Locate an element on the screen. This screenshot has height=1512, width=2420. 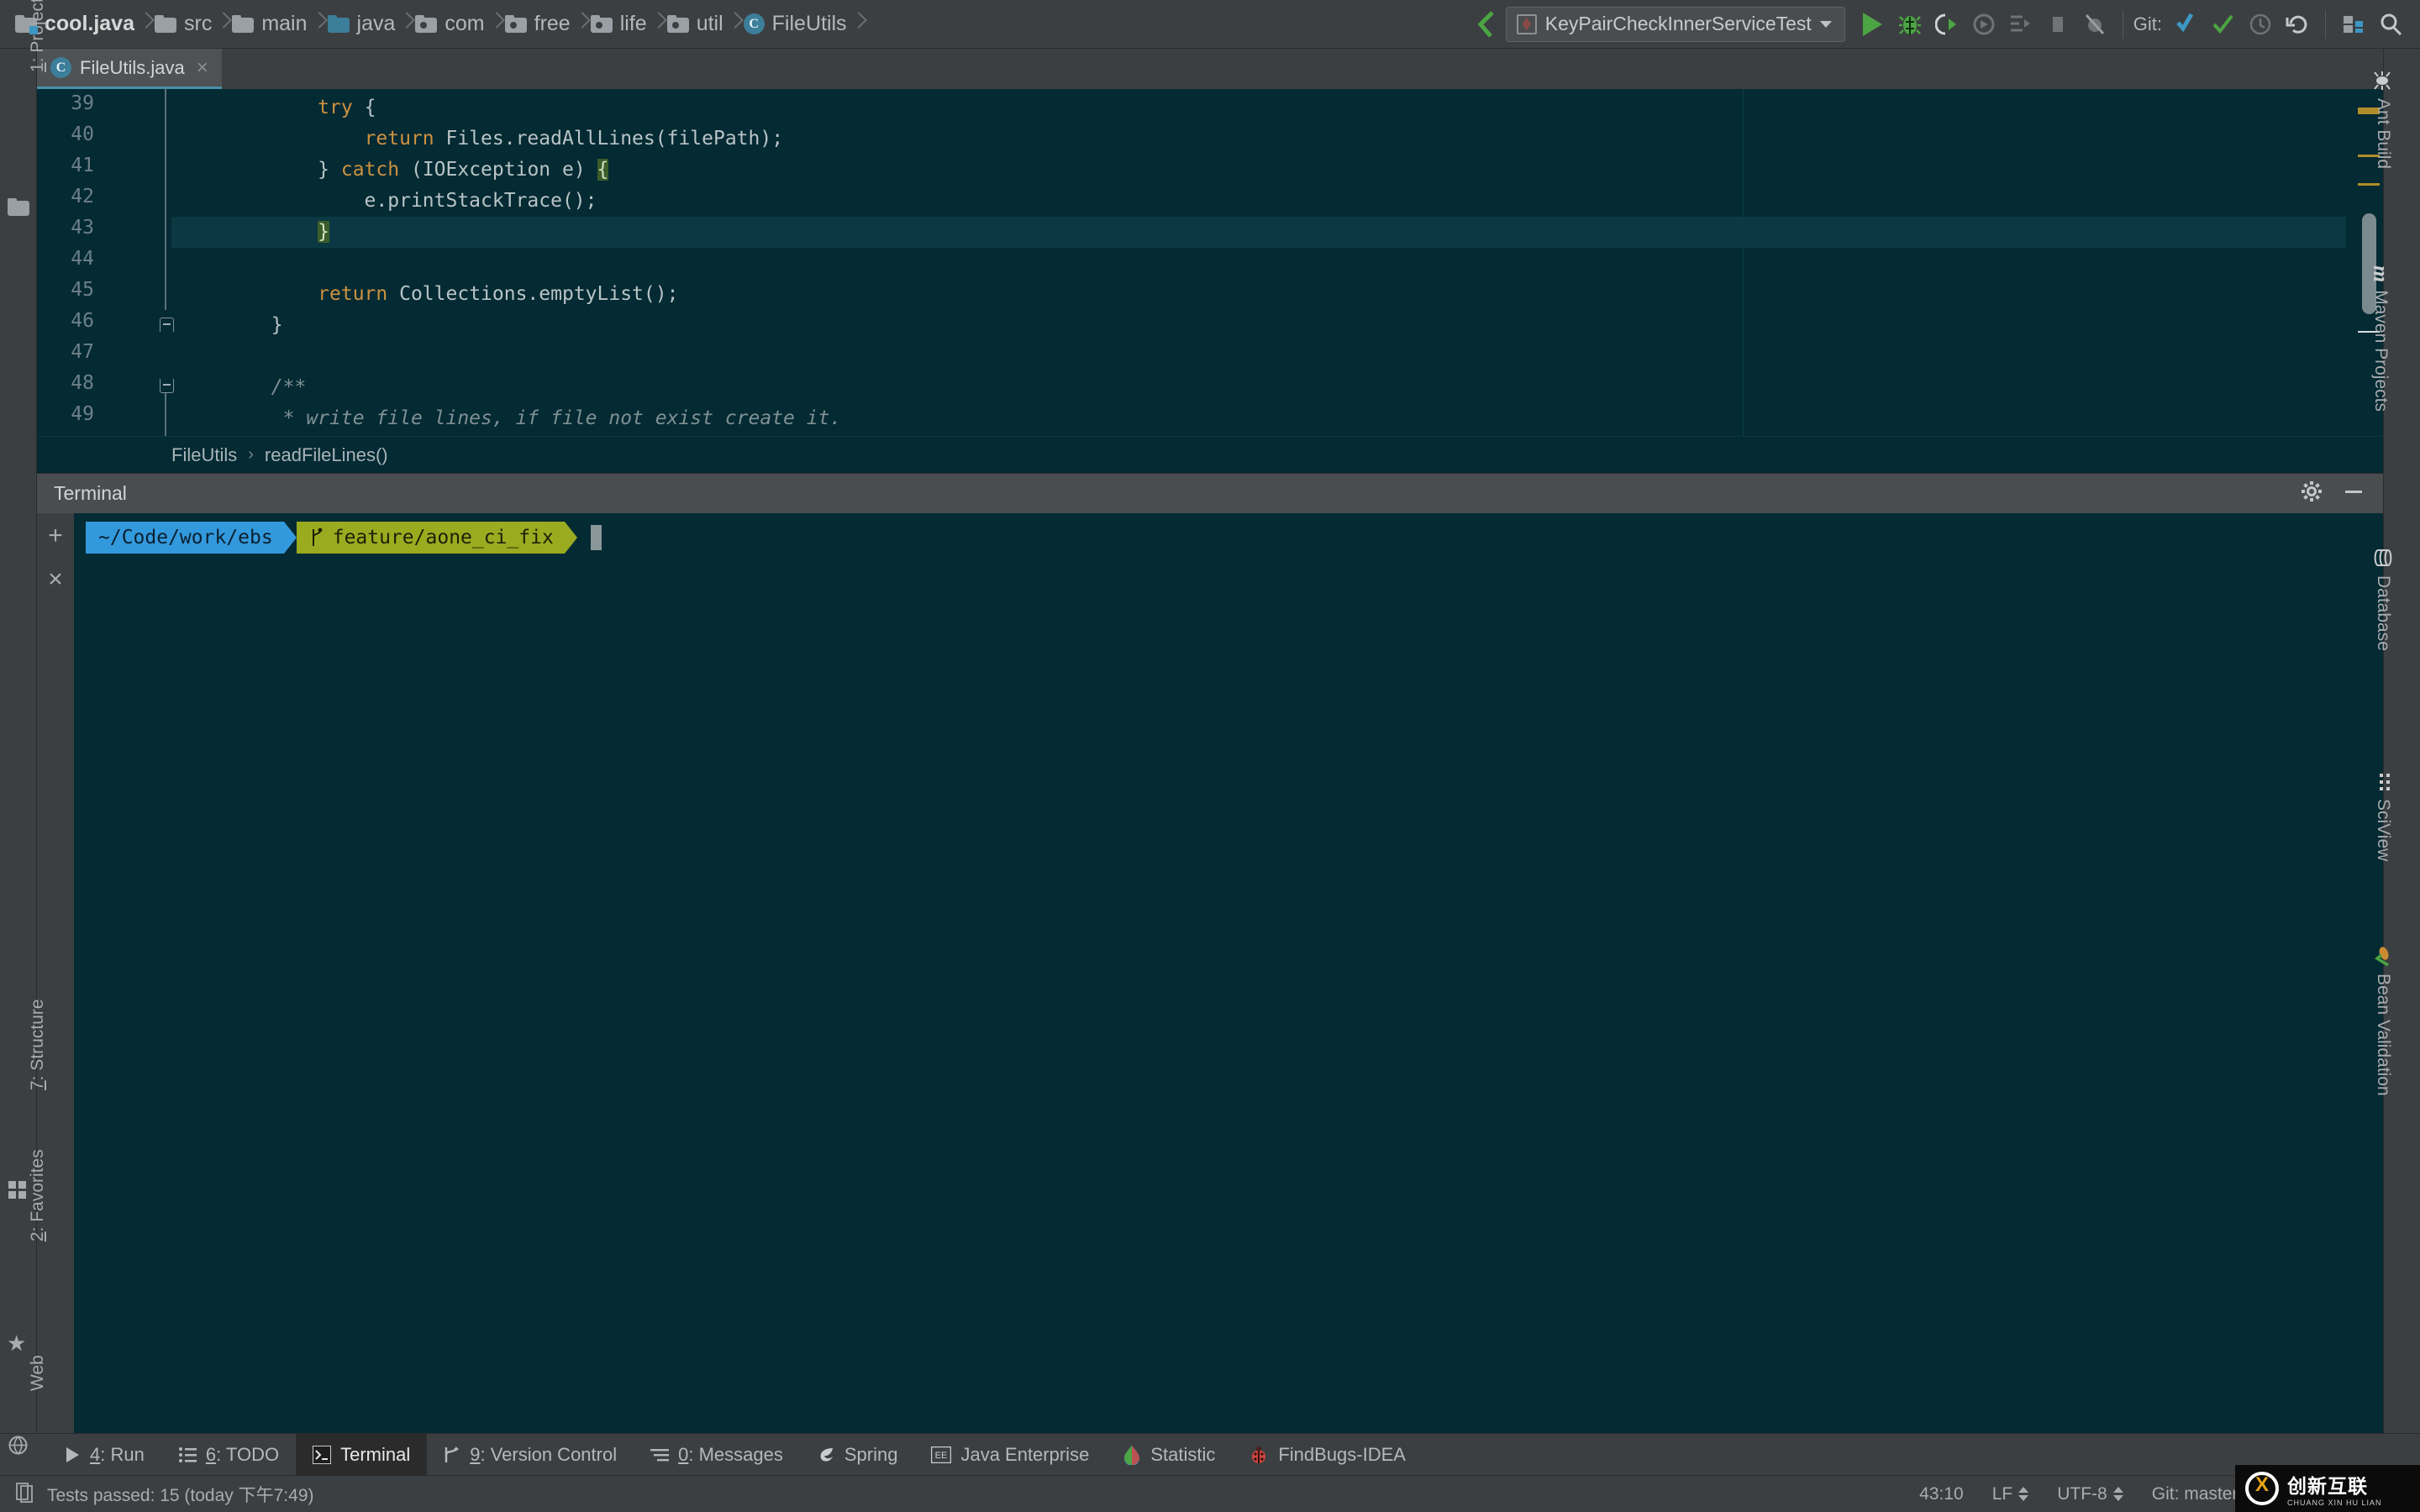
breadcrumb-item-FileUtils: C FileUtils is located at coordinates (796, 24).